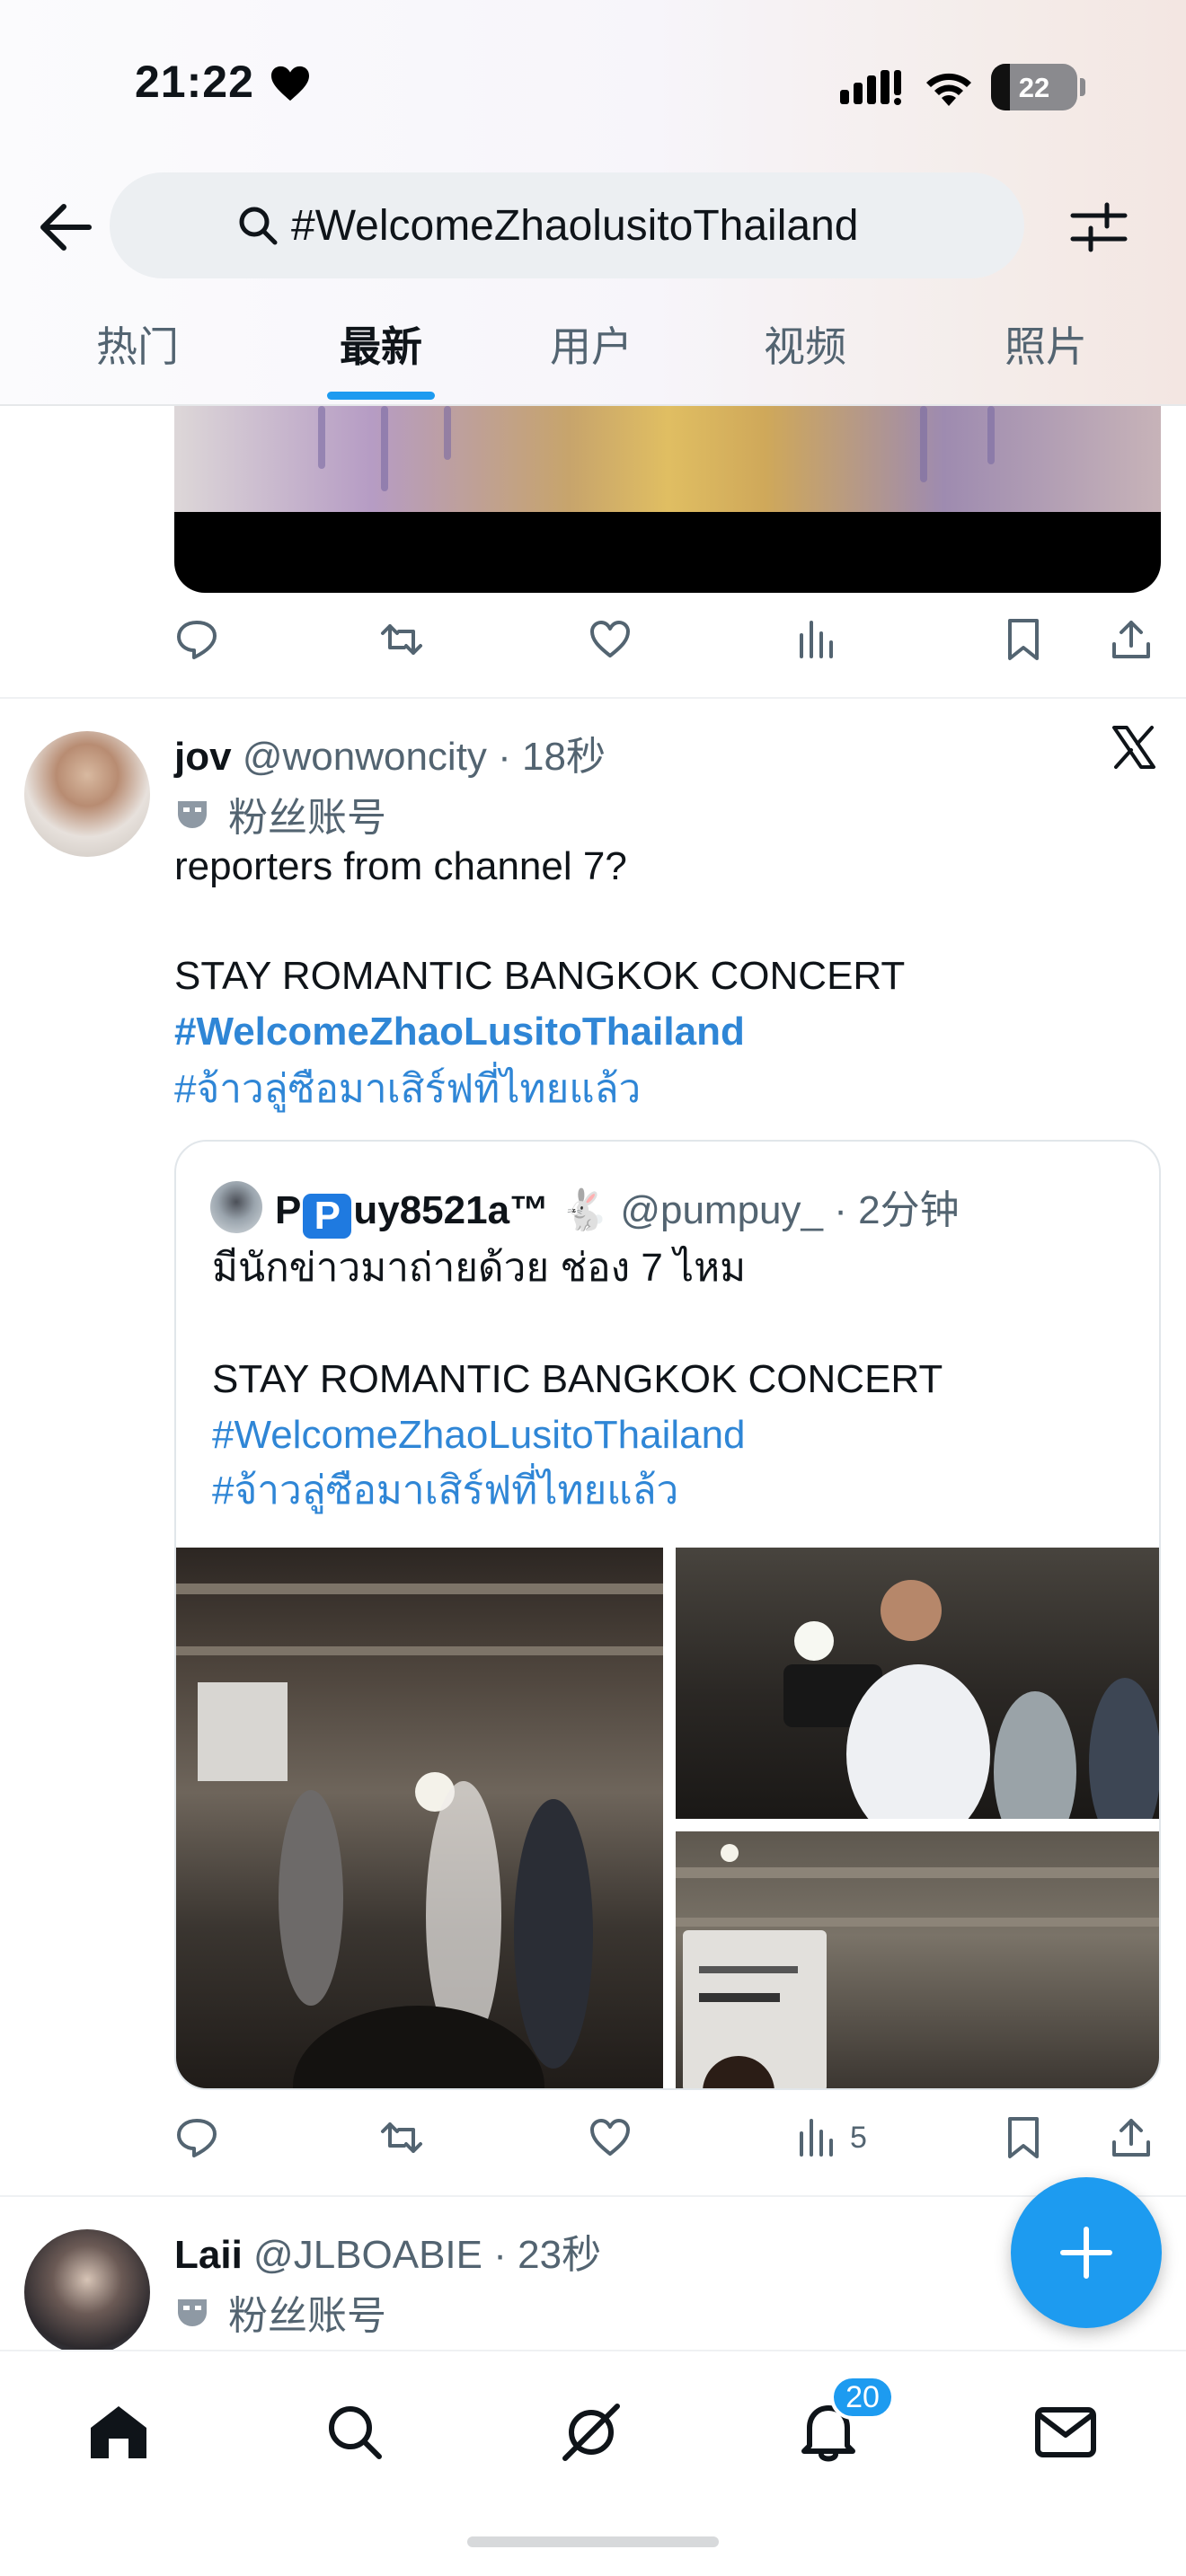 This screenshot has width=1186, height=2576. What do you see at coordinates (862, 2397) in the screenshot?
I see `notification-count-badge: 20` at bounding box center [862, 2397].